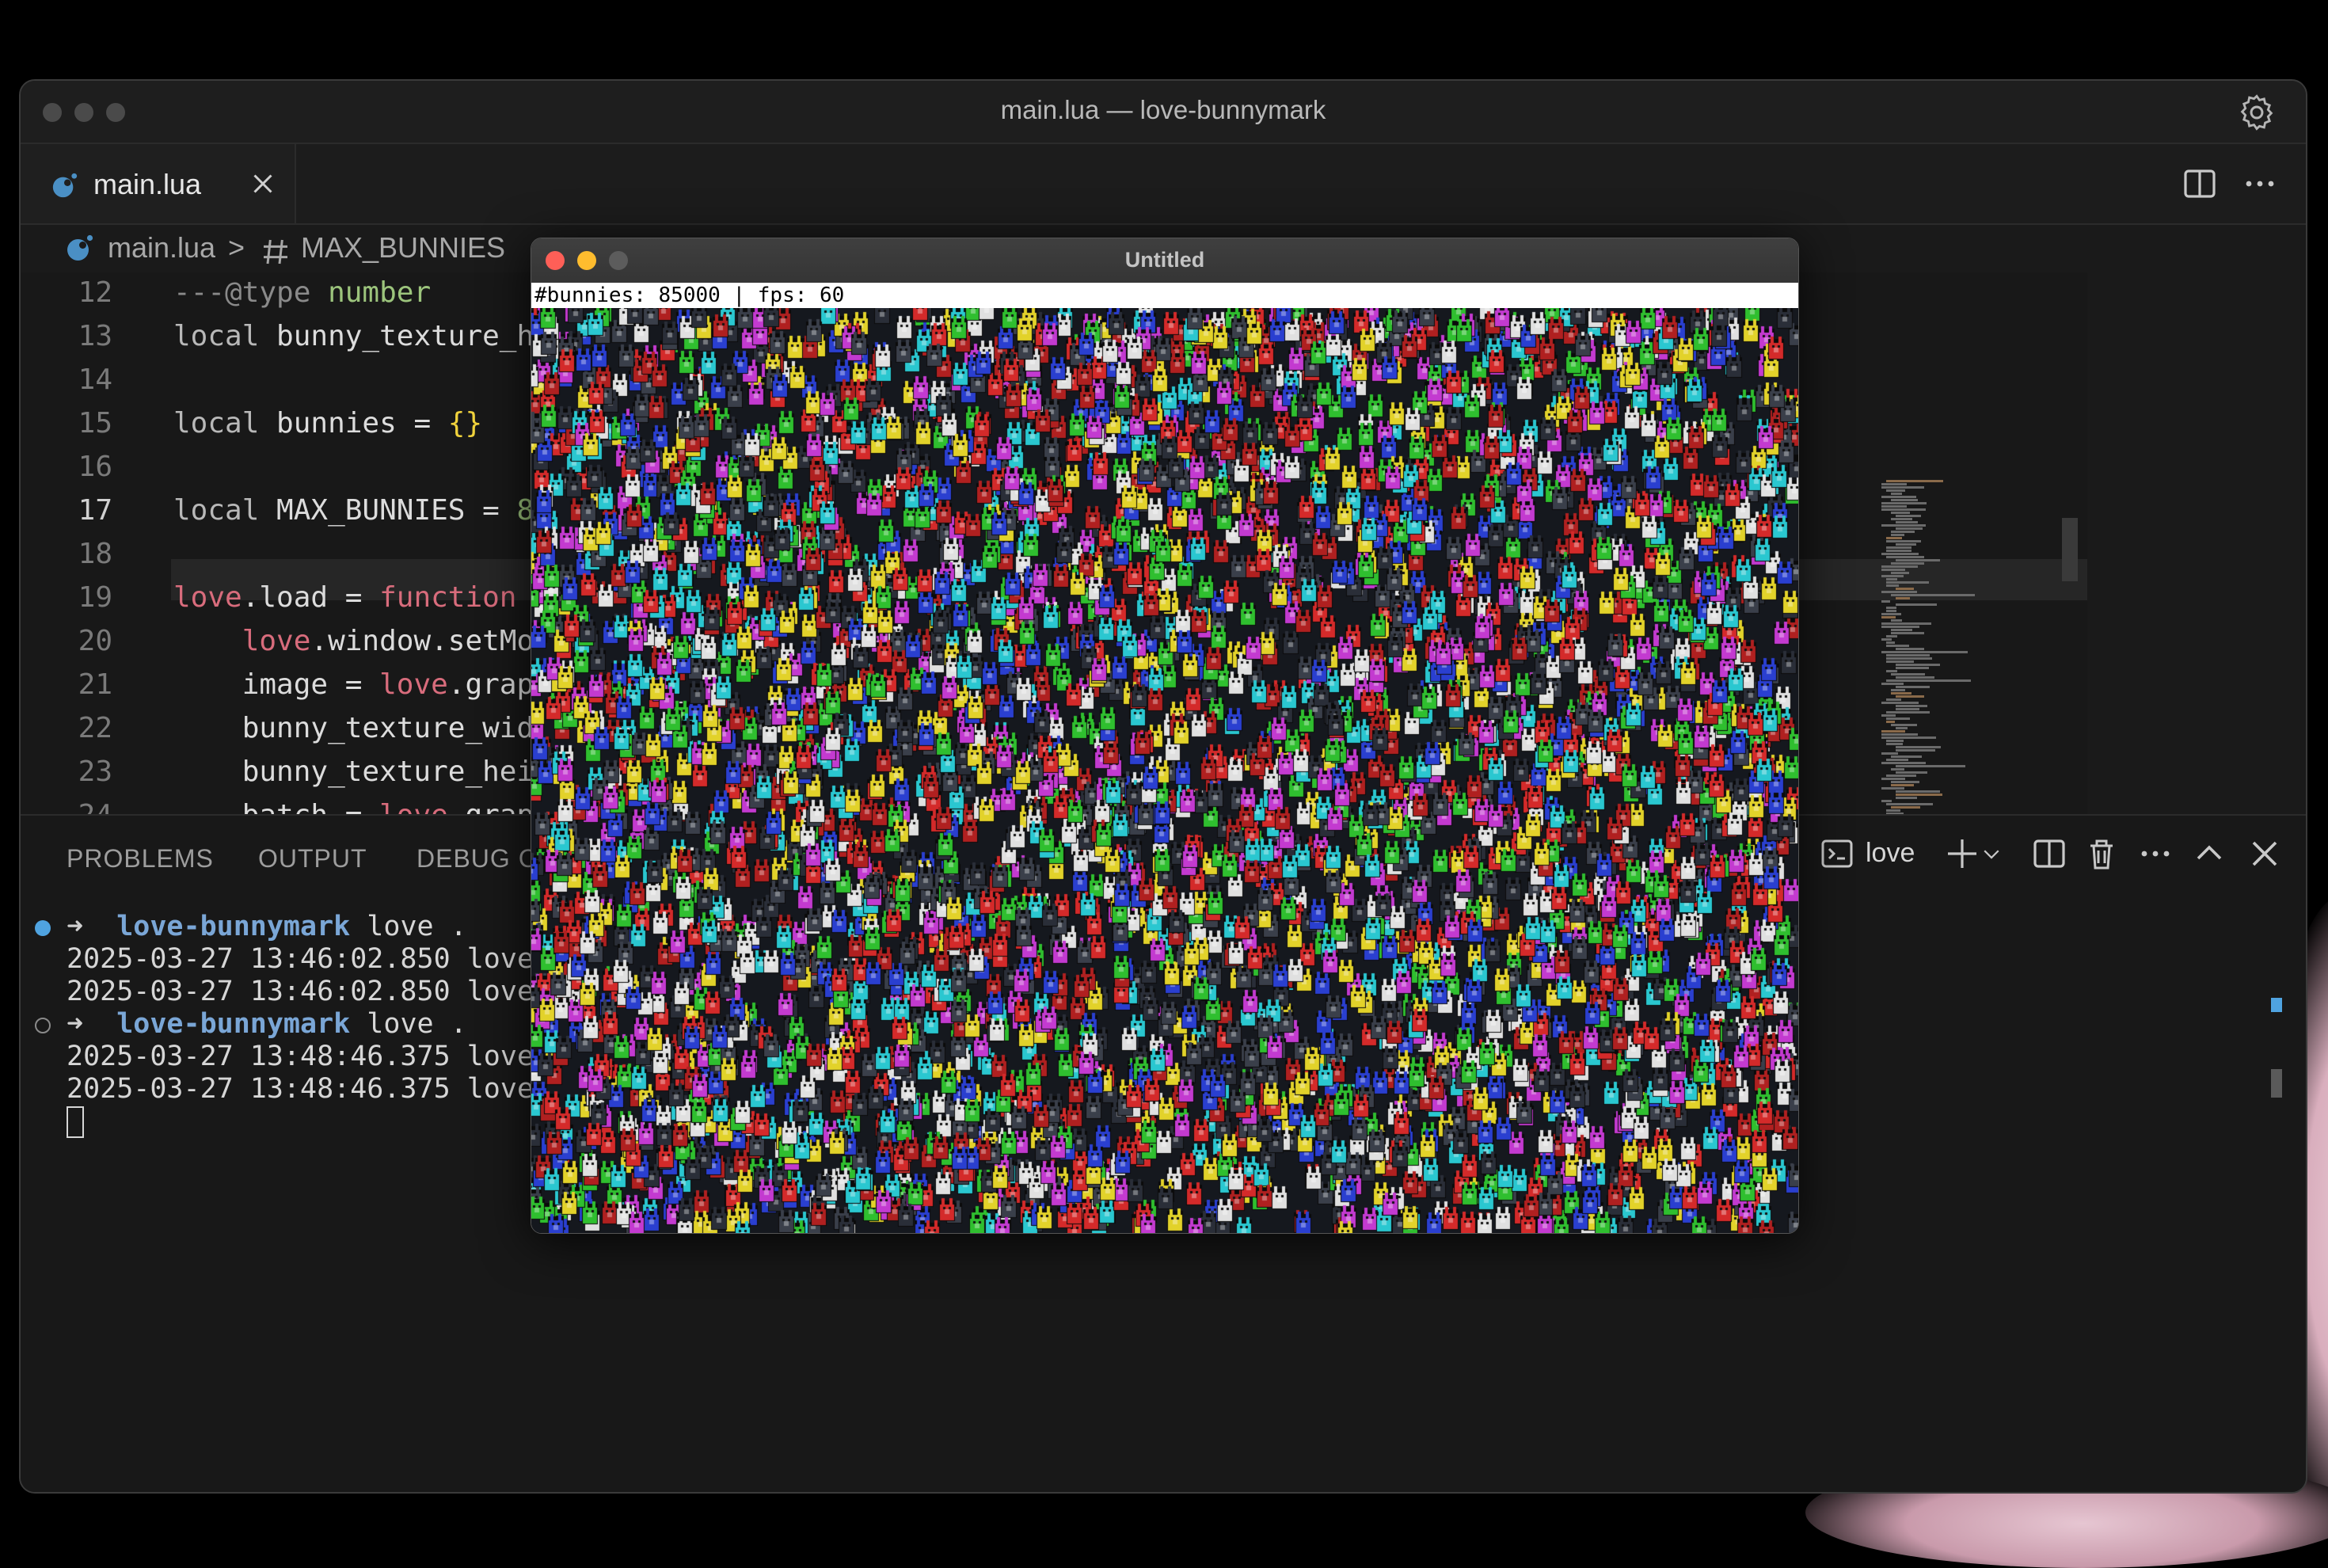 This screenshot has height=1568, width=2328. I want to click on gear-icon, so click(2256, 112).